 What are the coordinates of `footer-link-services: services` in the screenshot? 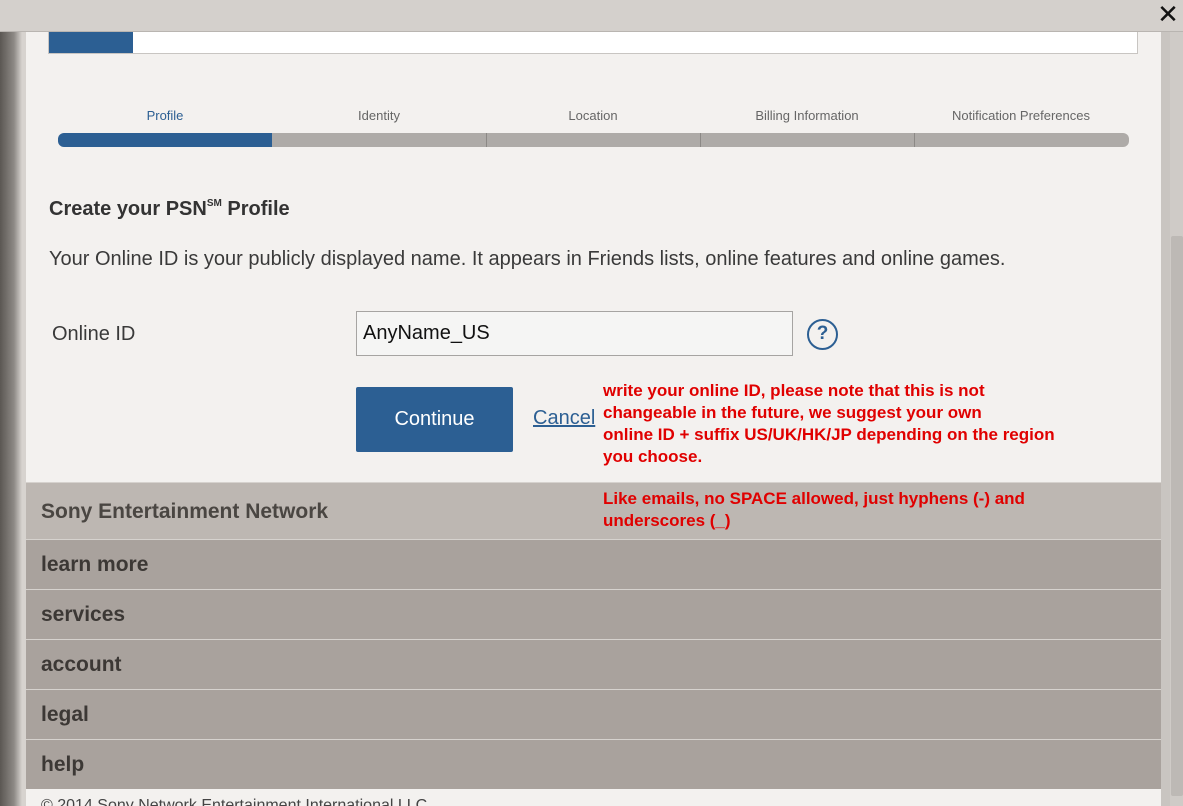 It's located at (593, 614).